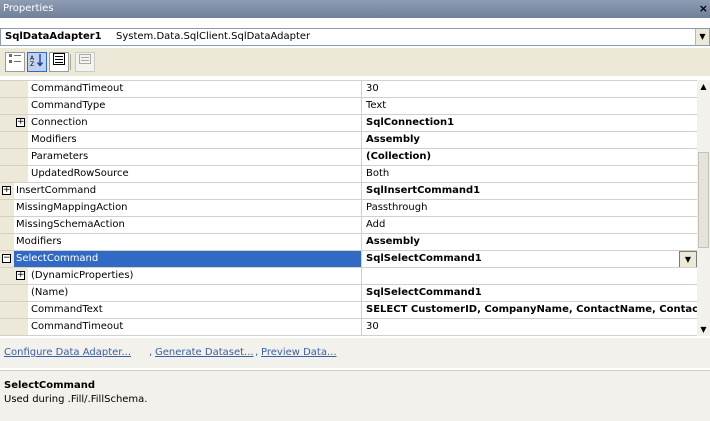 The width and height of the screenshot is (710, 421). What do you see at coordinates (397, 207) in the screenshot?
I see `property-value: Passthrough` at bounding box center [397, 207].